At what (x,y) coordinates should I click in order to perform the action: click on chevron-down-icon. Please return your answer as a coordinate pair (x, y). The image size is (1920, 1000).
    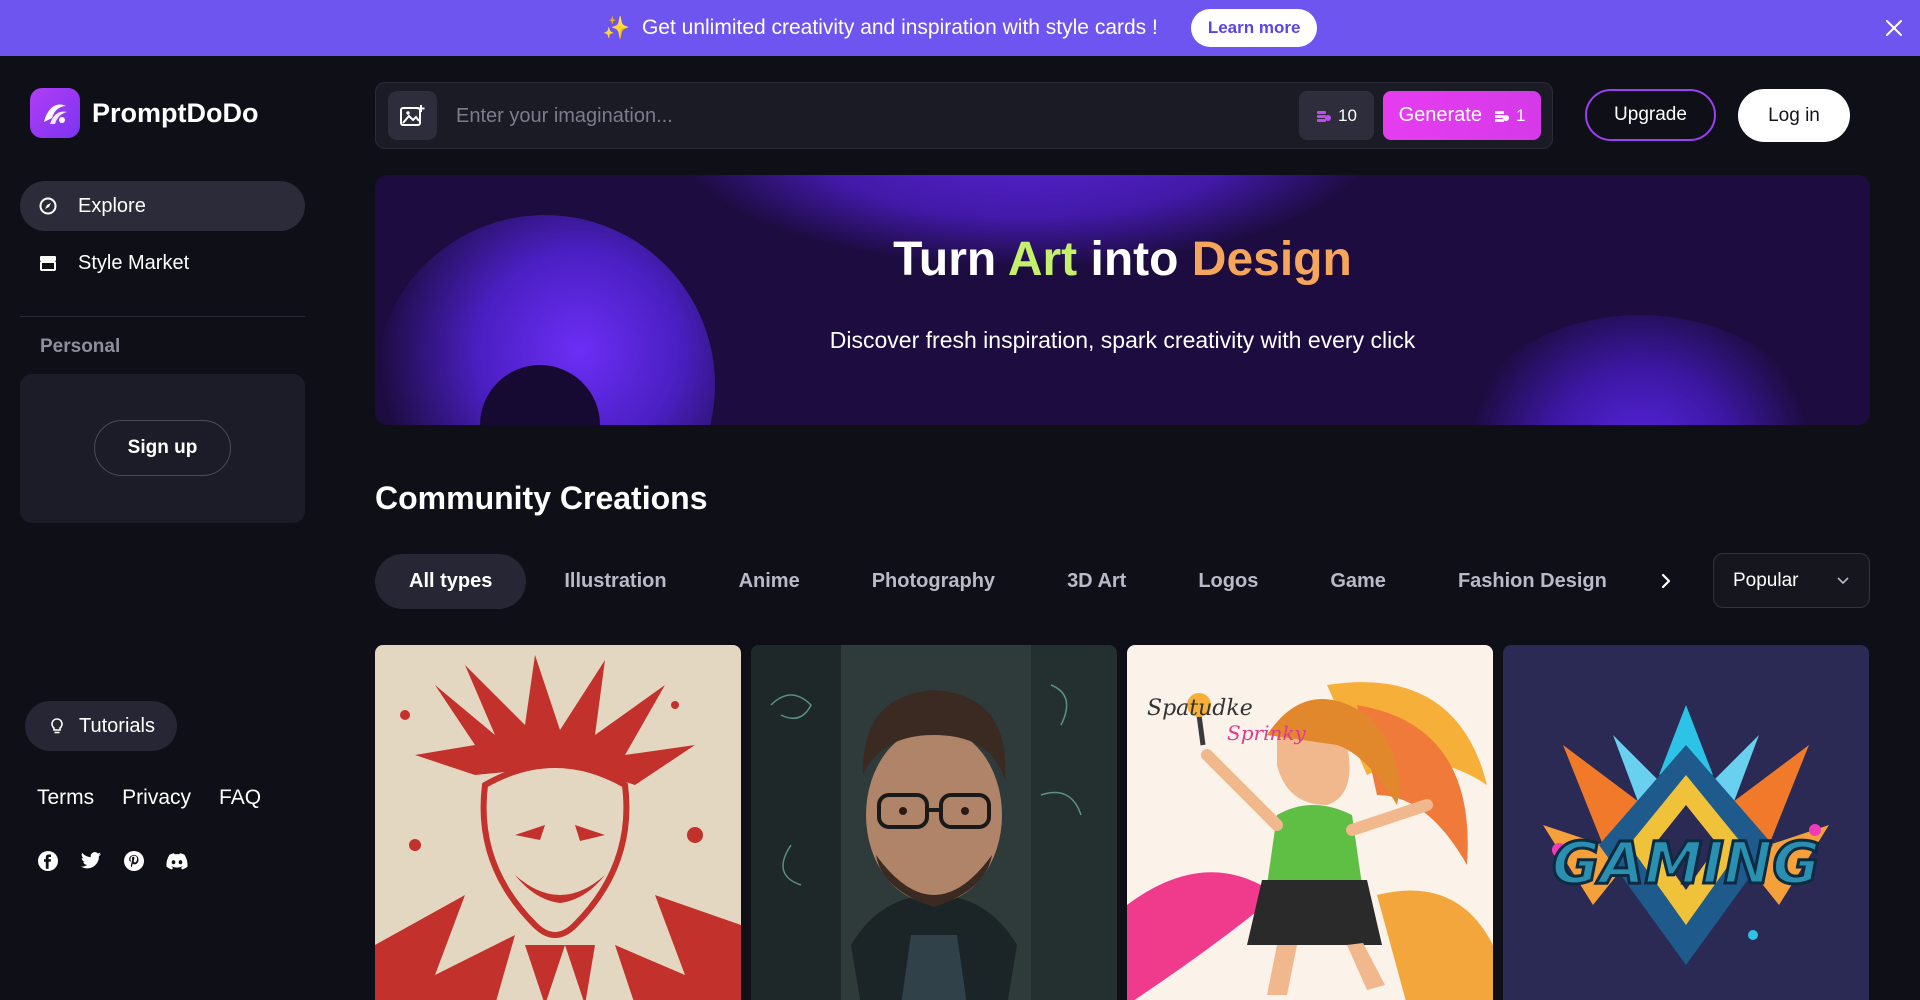
    Looking at the image, I should click on (1843, 581).